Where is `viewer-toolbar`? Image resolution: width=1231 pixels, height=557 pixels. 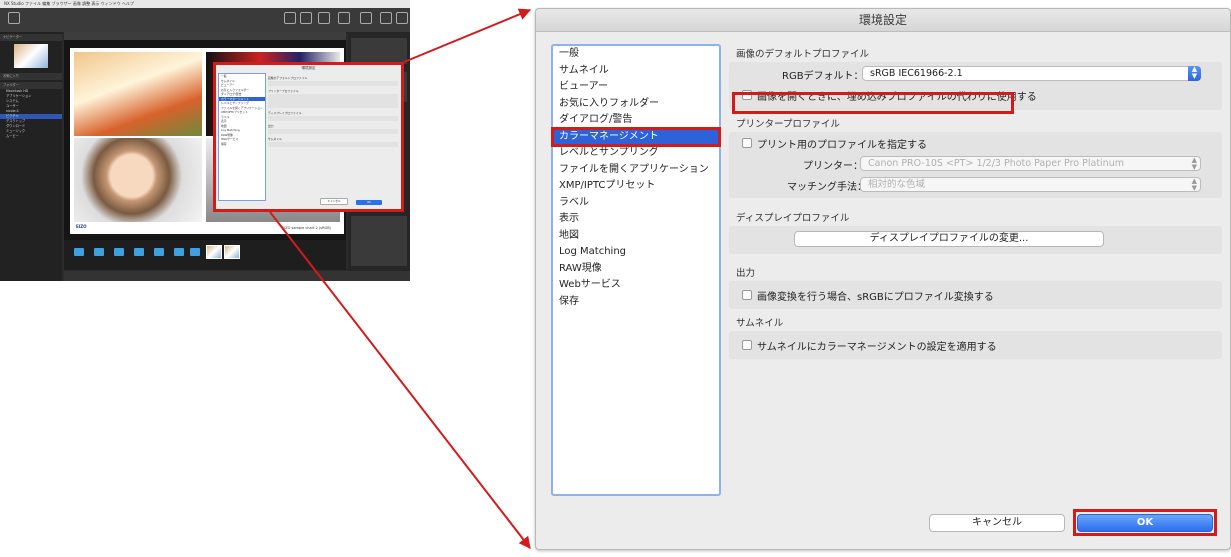 viewer-toolbar is located at coordinates (205, 36).